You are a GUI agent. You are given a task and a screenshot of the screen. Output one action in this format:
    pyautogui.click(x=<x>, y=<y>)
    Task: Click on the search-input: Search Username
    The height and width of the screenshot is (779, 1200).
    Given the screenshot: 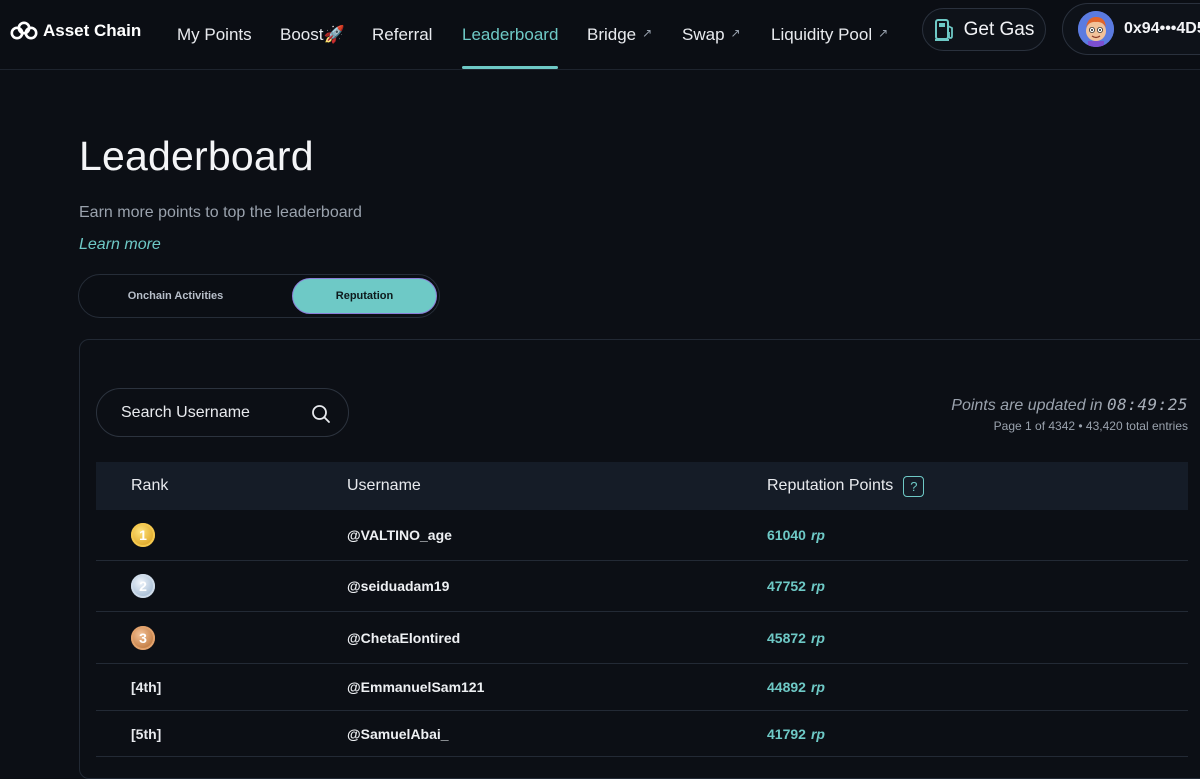 What is the action you would take?
    pyautogui.click(x=222, y=412)
    